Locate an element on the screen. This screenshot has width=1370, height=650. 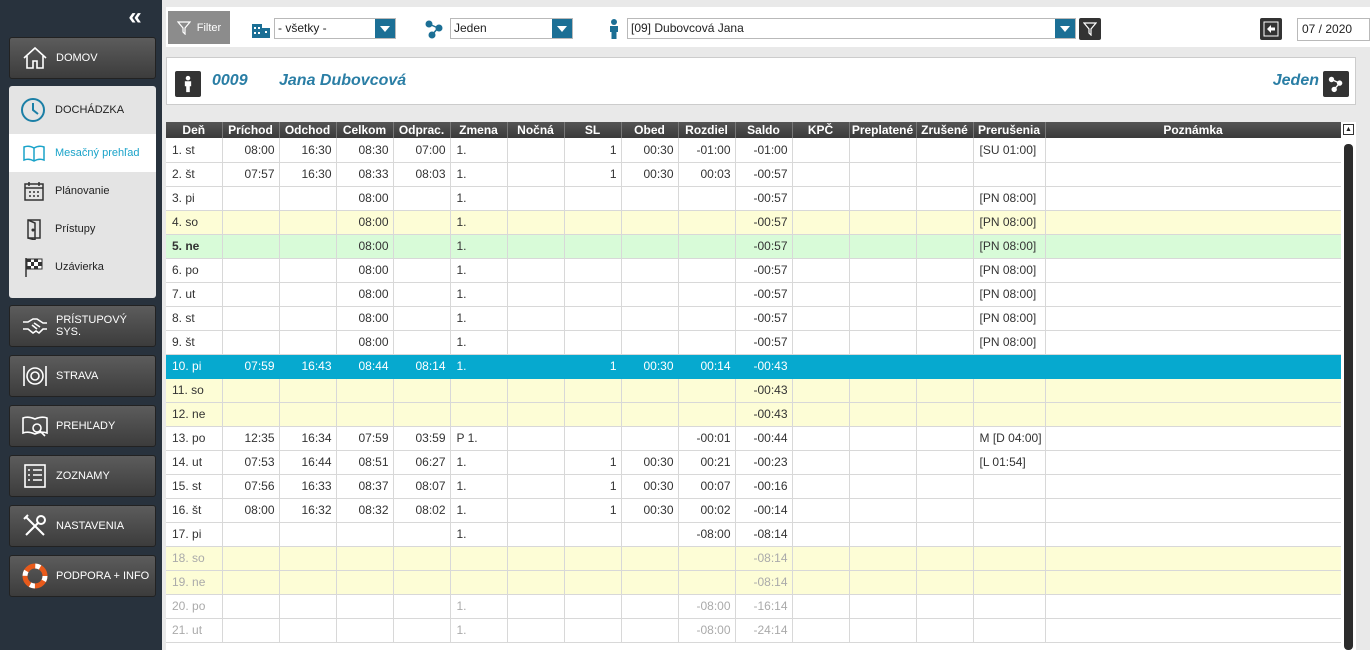
table-row: 8. st 08:00 1. -00:57 [PN 08:00] is located at coordinates (753, 318).